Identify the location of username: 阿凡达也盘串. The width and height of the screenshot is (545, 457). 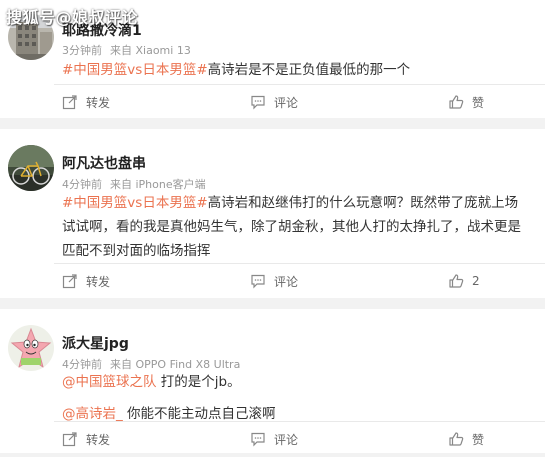
(104, 163).